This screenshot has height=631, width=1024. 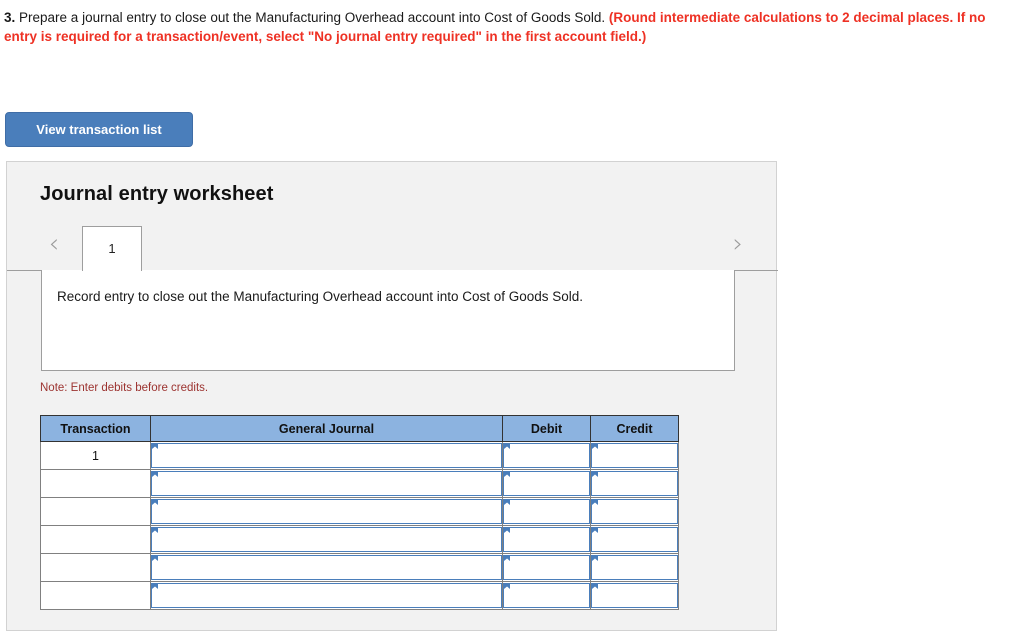 I want to click on chevron-left-icon: ‹, so click(x=54, y=245).